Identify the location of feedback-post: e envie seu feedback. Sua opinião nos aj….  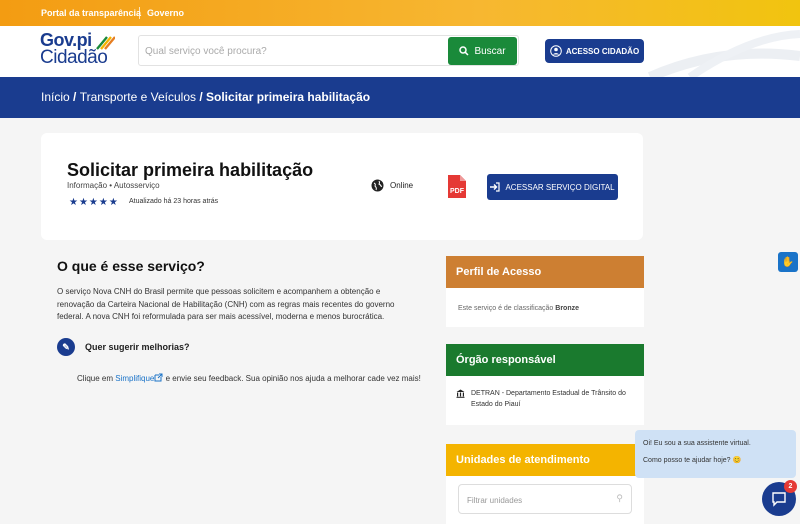
(292, 378).